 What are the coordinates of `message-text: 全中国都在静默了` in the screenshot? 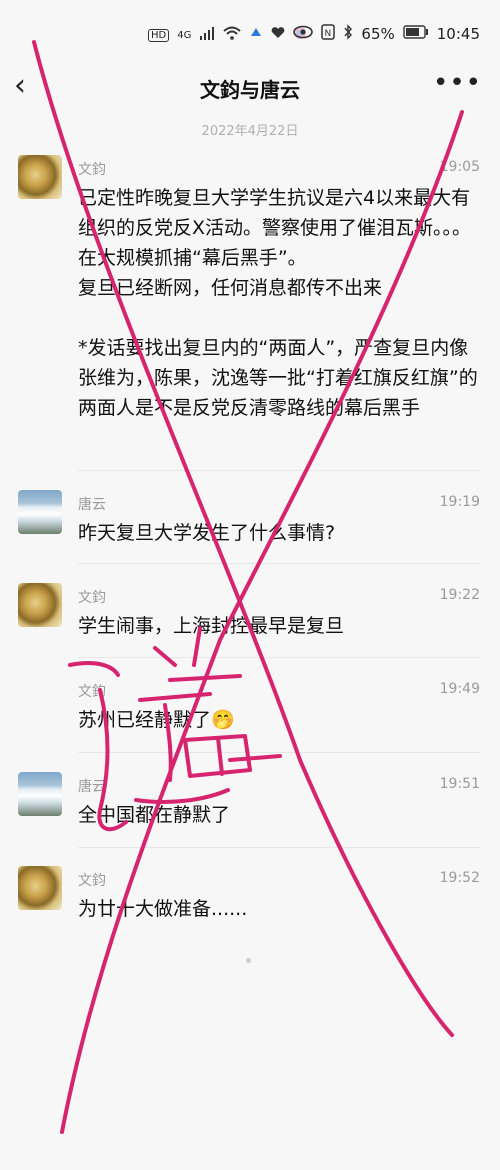 It's located at (280, 815).